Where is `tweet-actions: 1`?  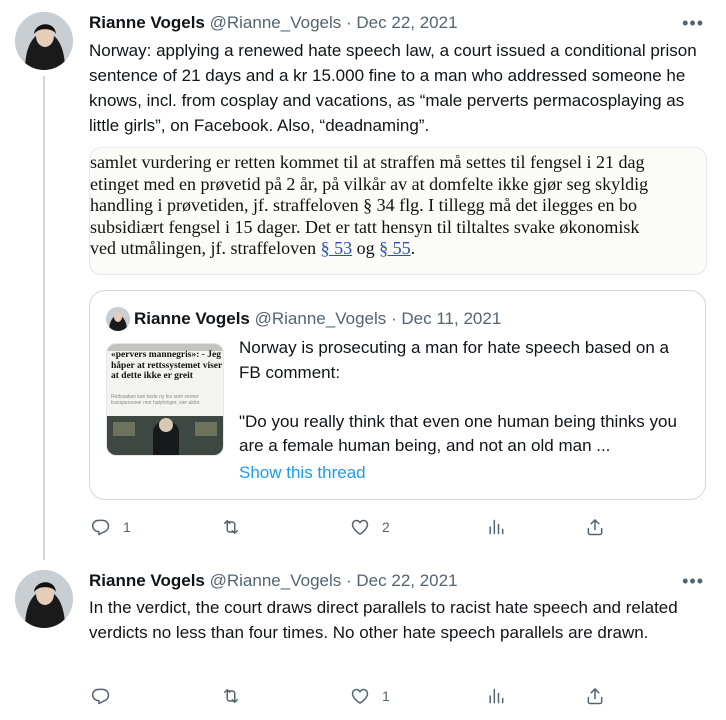 tweet-actions: 1 is located at coordinates (399, 696).